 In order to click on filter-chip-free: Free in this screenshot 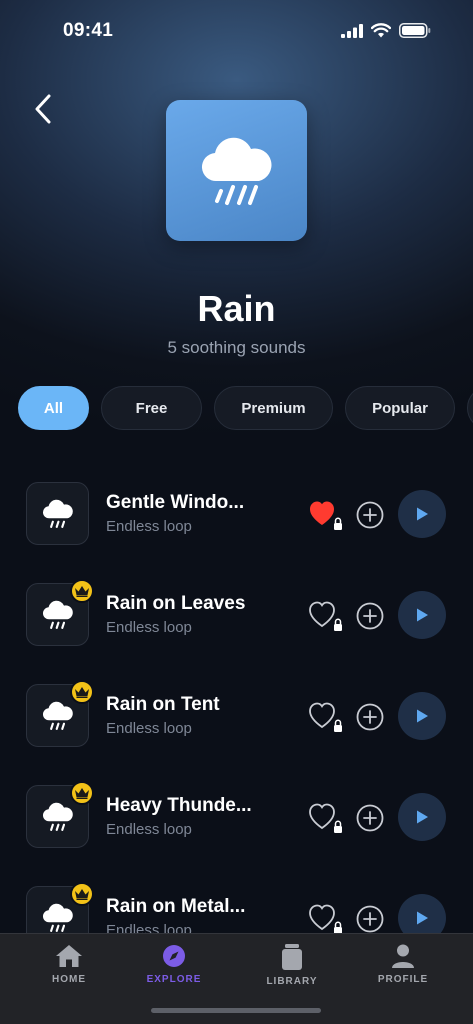, I will do `click(151, 408)`.